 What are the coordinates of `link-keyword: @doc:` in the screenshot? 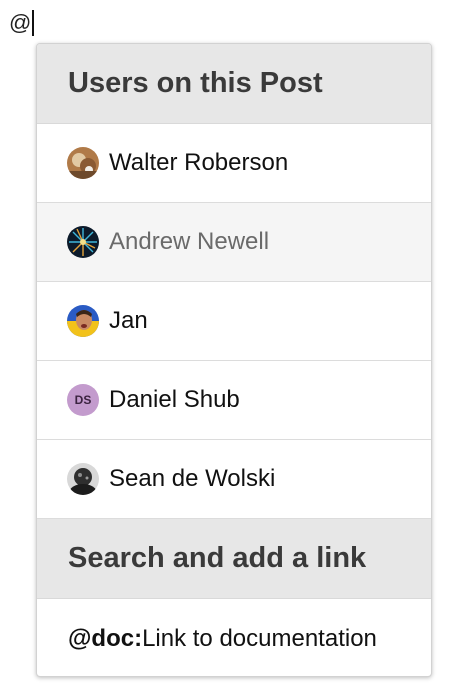 It's located at (105, 638).